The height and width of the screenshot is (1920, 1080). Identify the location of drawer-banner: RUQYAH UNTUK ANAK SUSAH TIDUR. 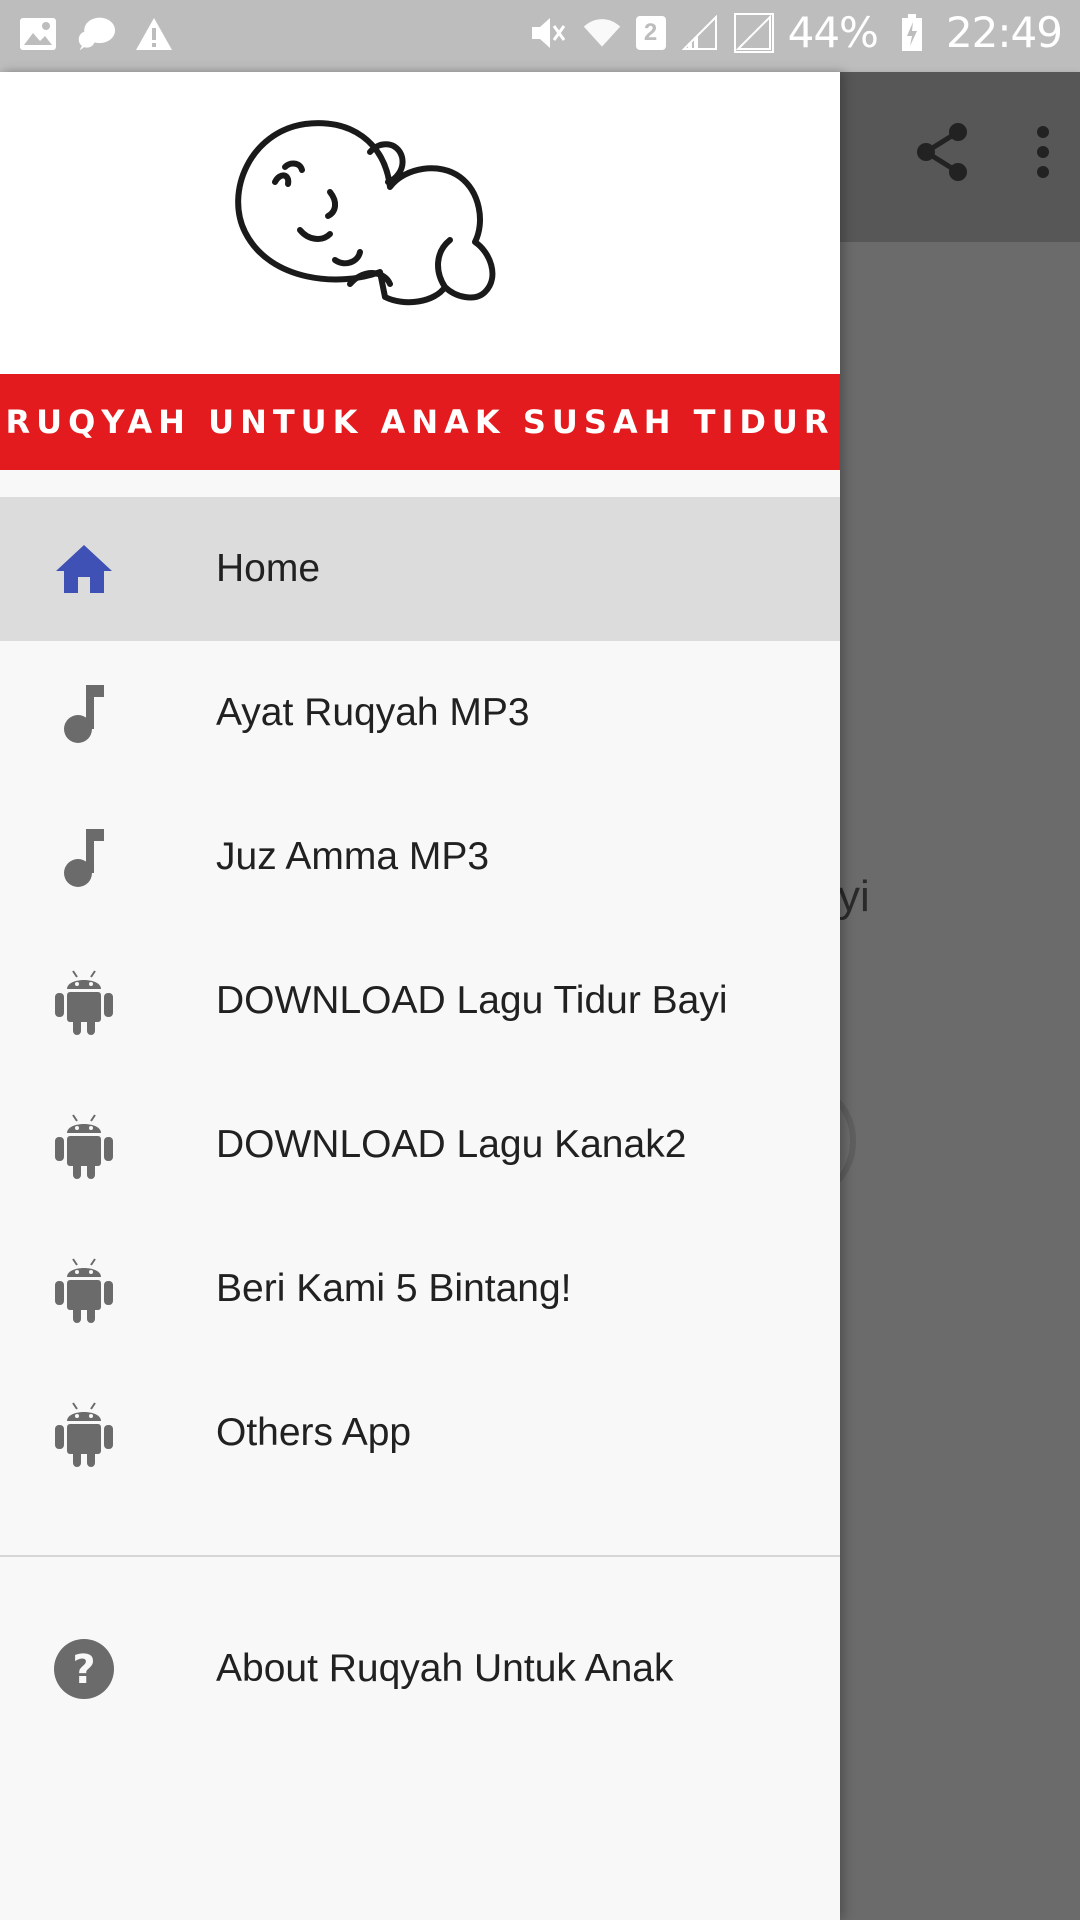
(420, 422).